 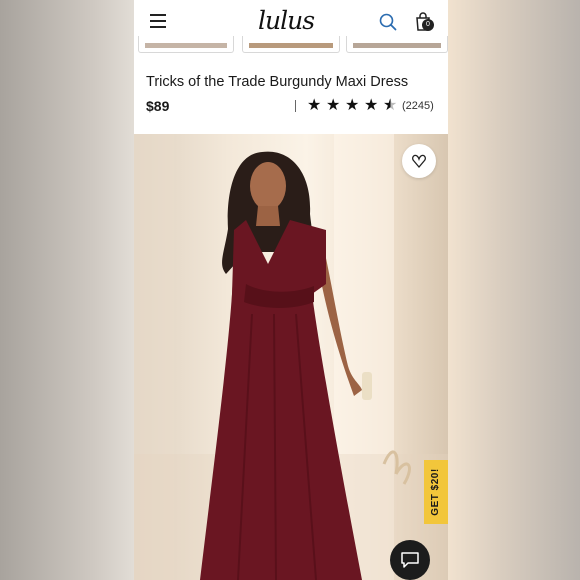 I want to click on heart-icon, so click(x=419, y=161).